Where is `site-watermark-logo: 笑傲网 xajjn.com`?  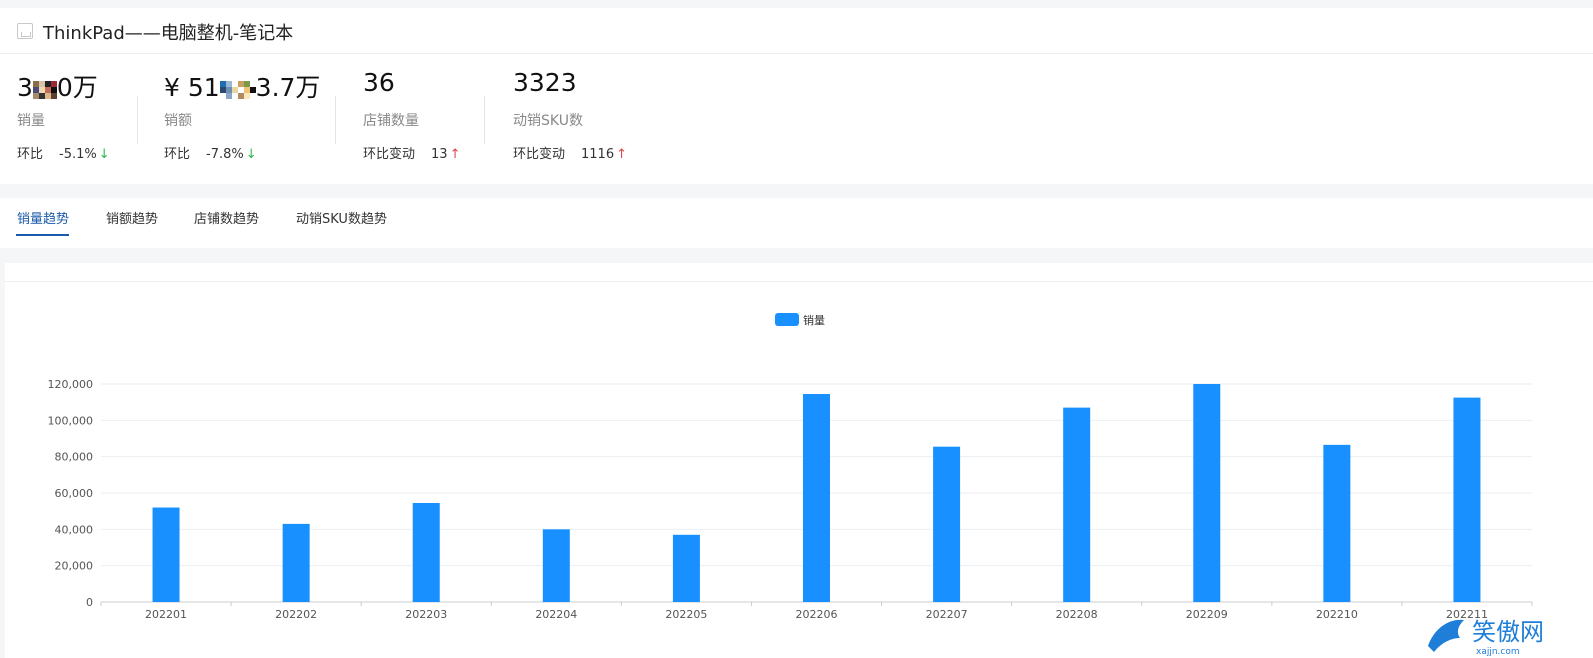
site-watermark-logo: 笑傲网 xajjn.com is located at coordinates (1486, 637).